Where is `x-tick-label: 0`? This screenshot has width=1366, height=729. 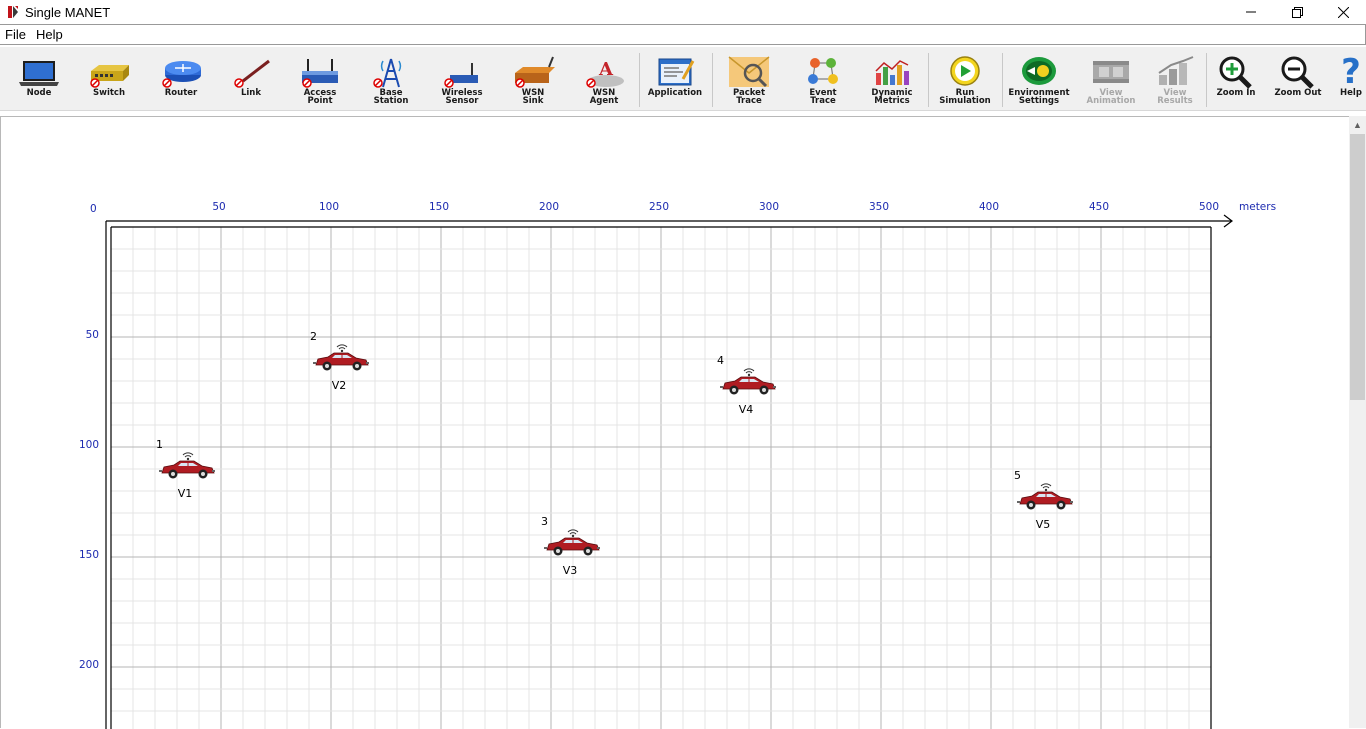 x-tick-label: 0 is located at coordinates (93, 209).